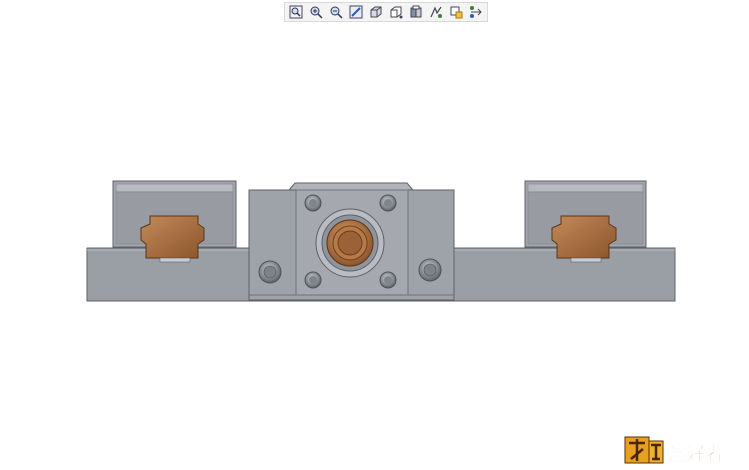 The width and height of the screenshot is (749, 470). I want to click on zoom-to-fit-icon, so click(296, 12).